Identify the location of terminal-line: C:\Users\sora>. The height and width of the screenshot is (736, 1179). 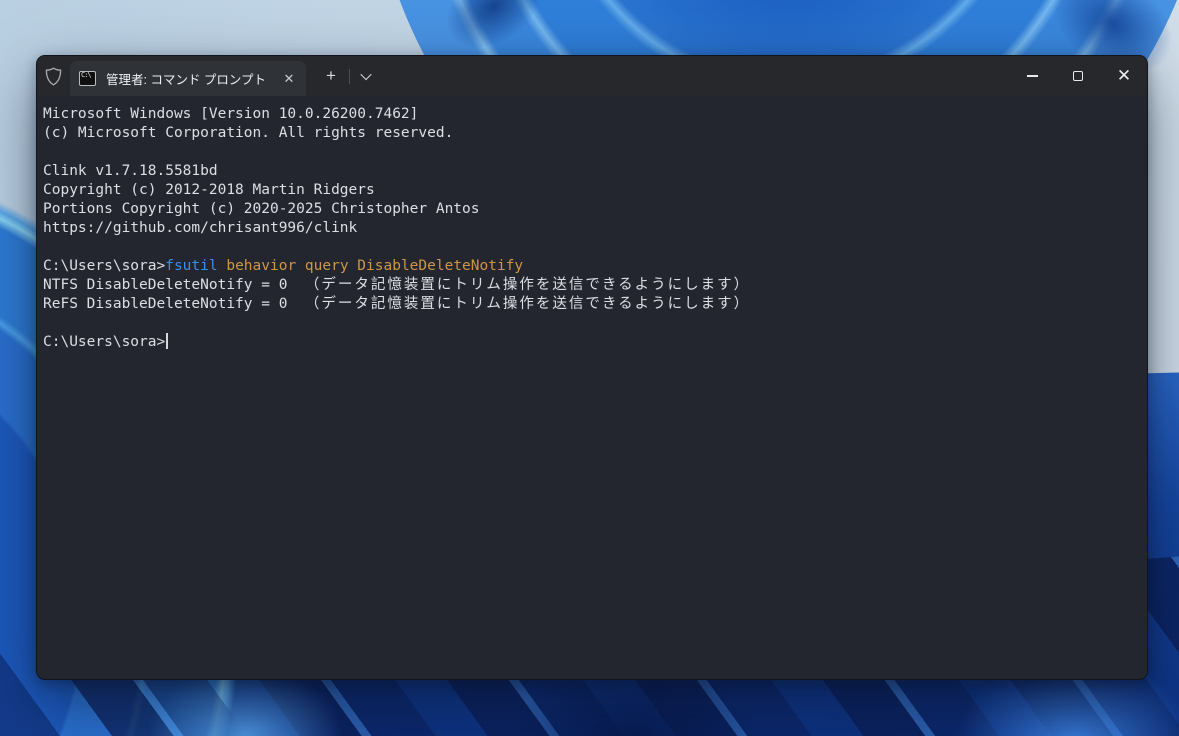
(591, 342).